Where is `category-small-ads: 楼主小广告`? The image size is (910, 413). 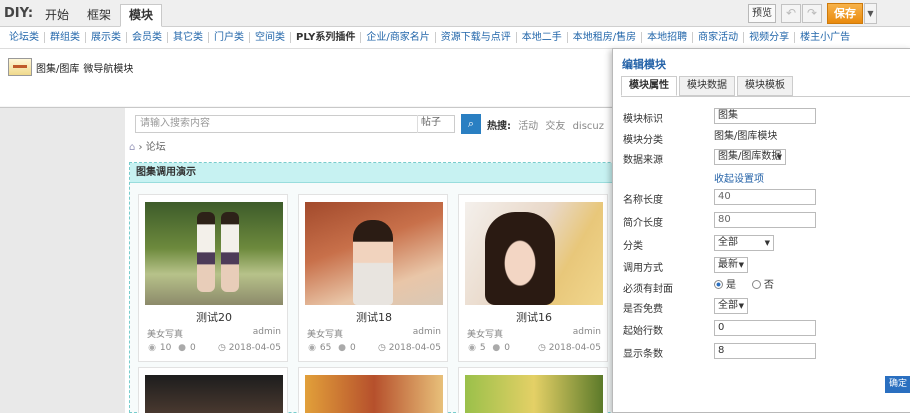 category-small-ads: 楼主小广告 is located at coordinates (825, 37).